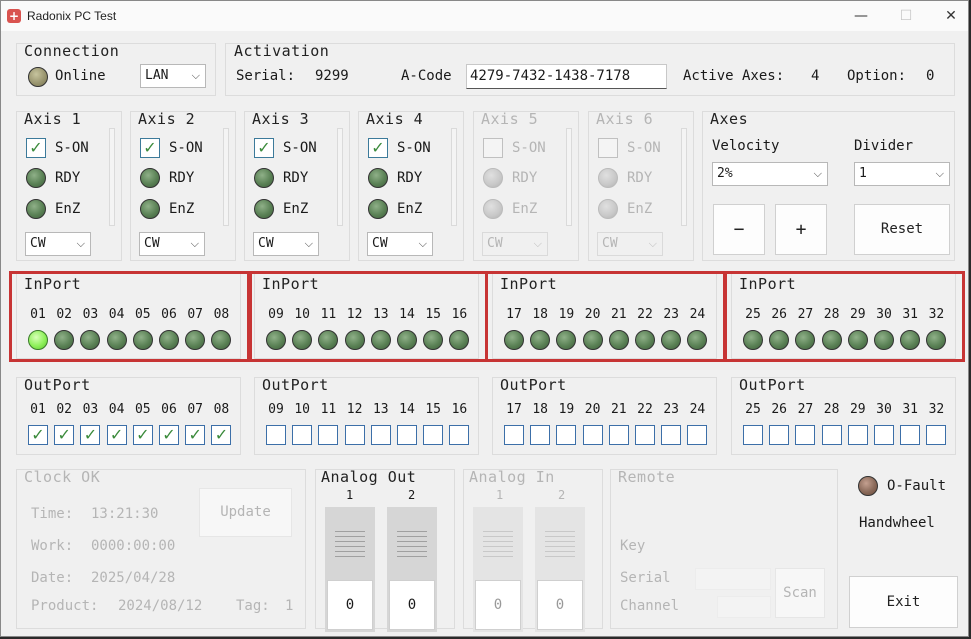  I want to click on velocity-minus-button: −, so click(739, 229).